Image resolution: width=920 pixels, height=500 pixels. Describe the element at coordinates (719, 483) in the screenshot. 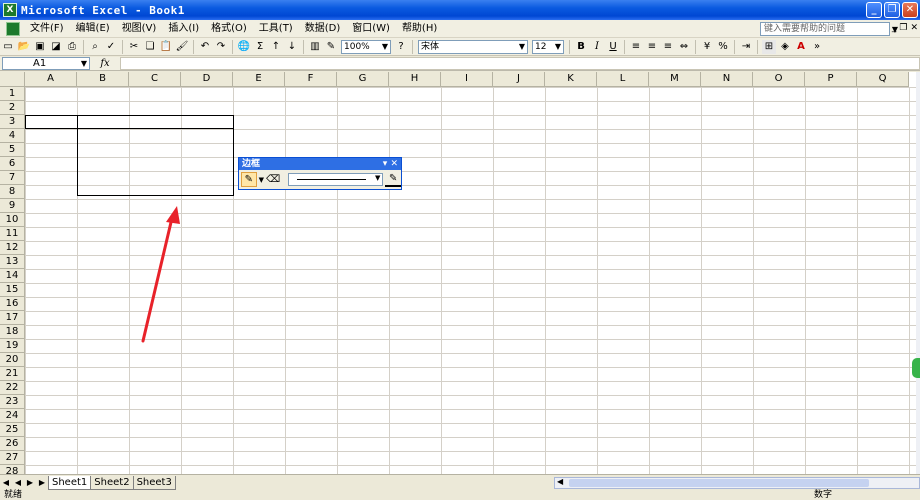

I see `scroll-thumb` at that location.